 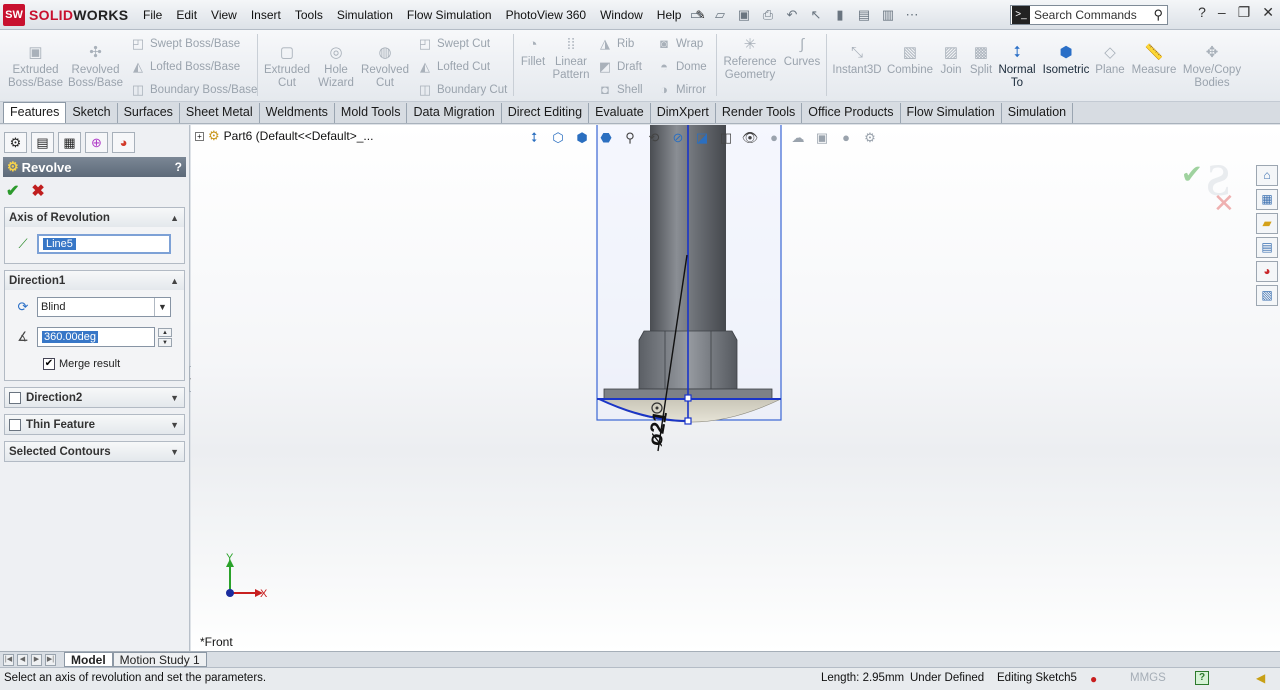 What do you see at coordinates (149, 113) in the screenshot?
I see `tab-surfaces: Surfaces` at bounding box center [149, 113].